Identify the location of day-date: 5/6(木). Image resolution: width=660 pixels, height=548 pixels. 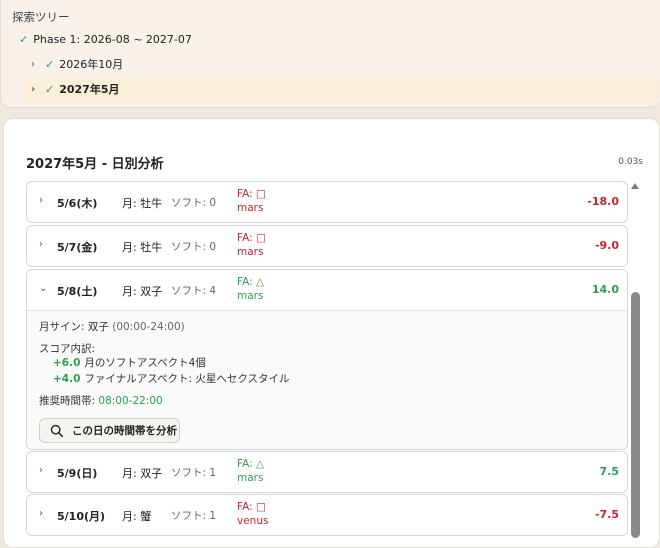
(77, 203).